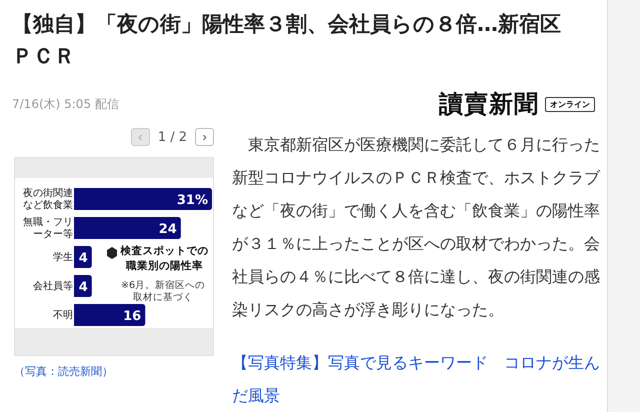 Image resolution: width=640 pixels, height=412 pixels. What do you see at coordinates (47, 229) in the screenshot?
I see `category-label: 無職・フリーター等` at bounding box center [47, 229].